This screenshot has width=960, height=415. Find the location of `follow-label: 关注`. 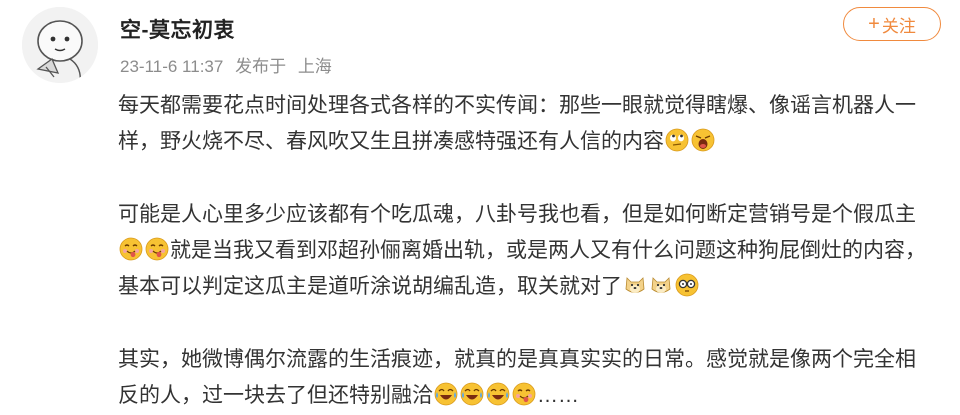

follow-label: 关注 is located at coordinates (898, 26).